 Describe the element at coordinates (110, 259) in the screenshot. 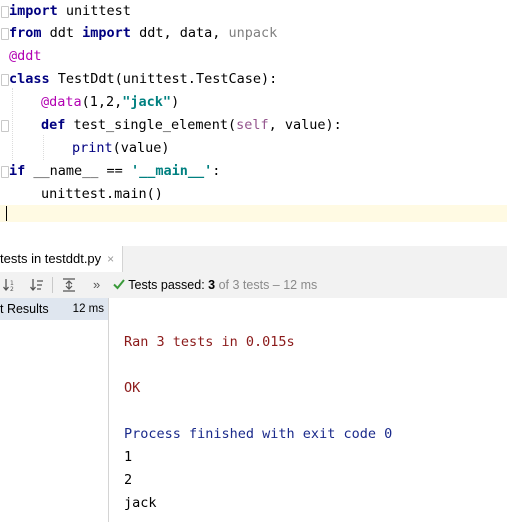

I see `close-icon: ×` at that location.